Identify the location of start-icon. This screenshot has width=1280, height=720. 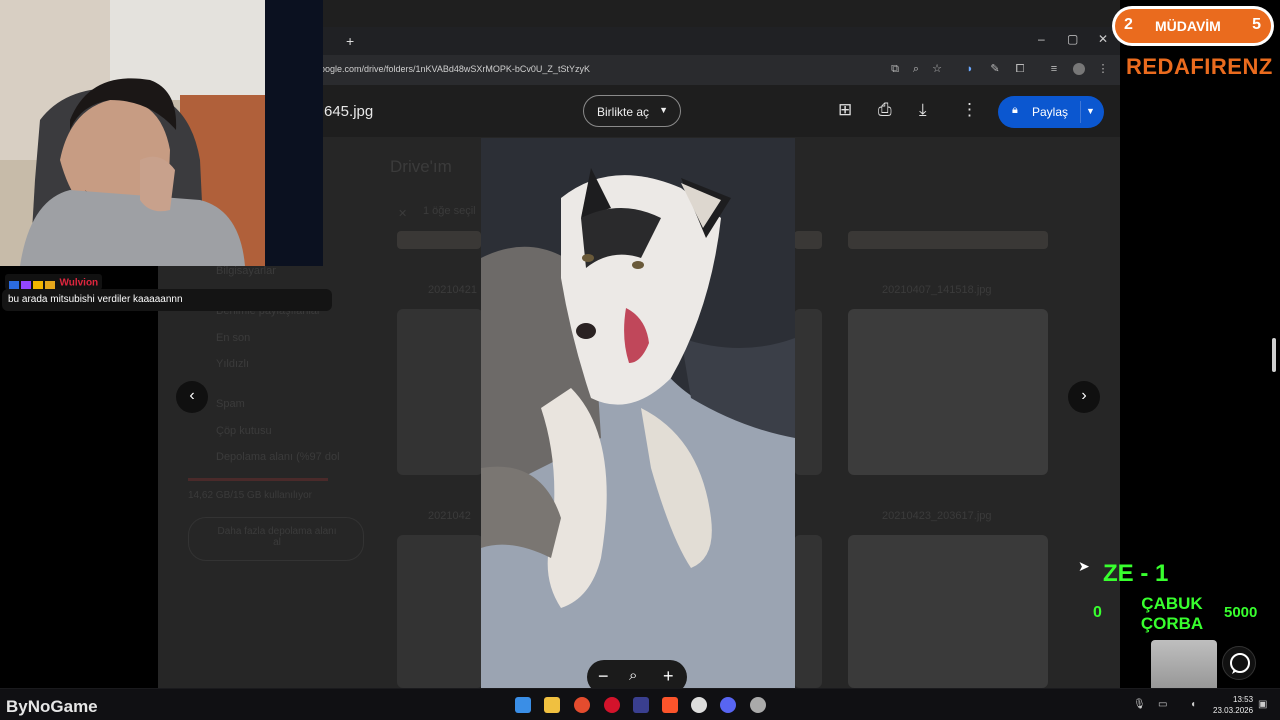
(523, 705).